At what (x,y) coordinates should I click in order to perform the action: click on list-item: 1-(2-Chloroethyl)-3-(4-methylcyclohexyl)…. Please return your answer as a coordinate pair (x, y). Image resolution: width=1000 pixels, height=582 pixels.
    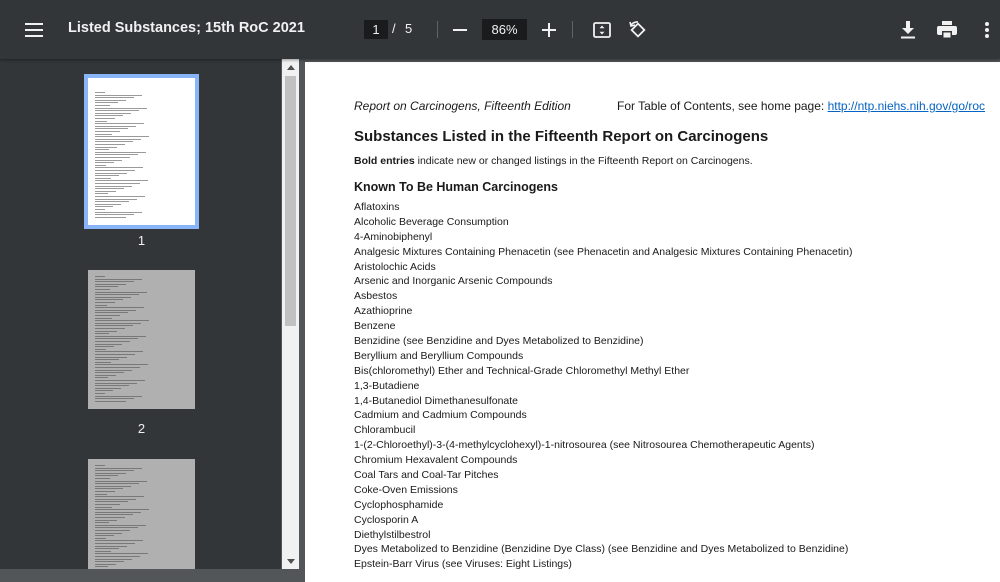
    Looking at the image, I should click on (584, 445).